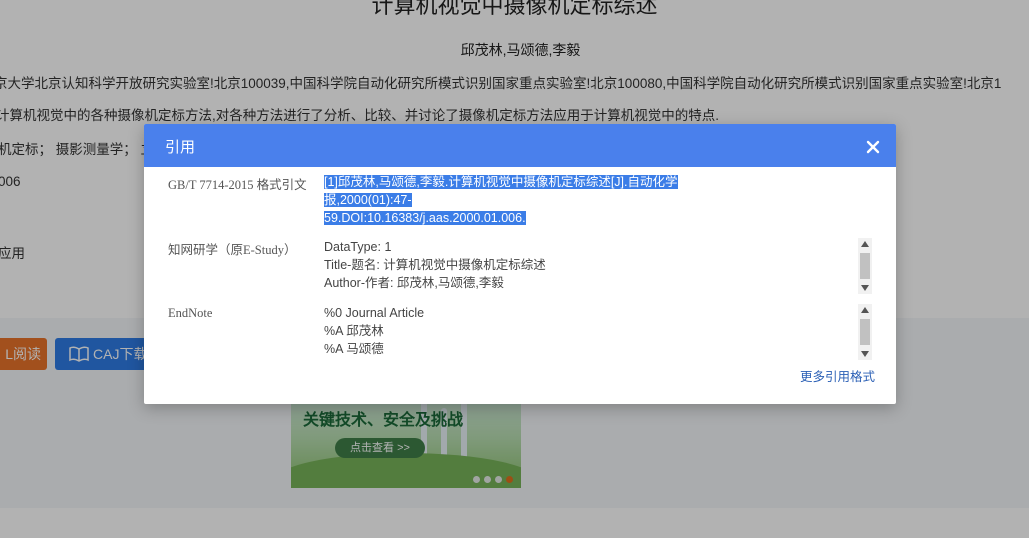 The height and width of the screenshot is (538, 1029). What do you see at coordinates (232, 250) in the screenshot?
I see `estudy-label: 知网研学（原E-Study）` at bounding box center [232, 250].